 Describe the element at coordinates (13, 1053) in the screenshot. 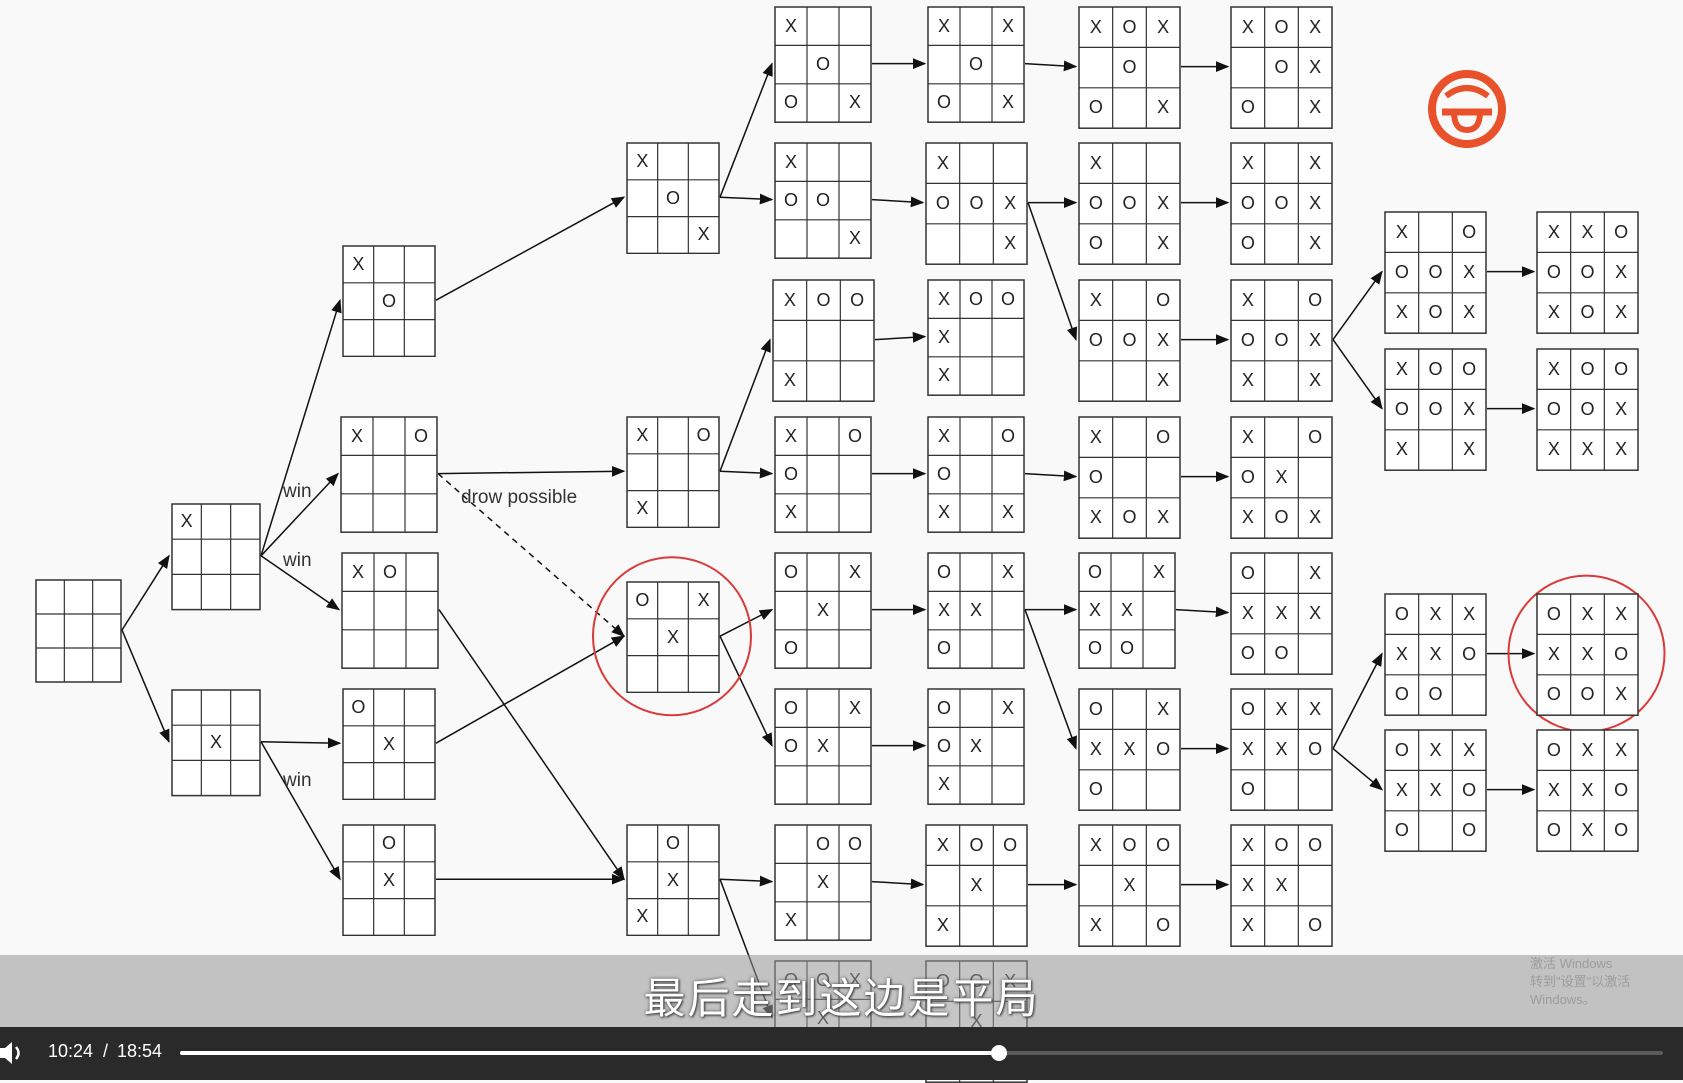

I see `volume-icon` at that location.